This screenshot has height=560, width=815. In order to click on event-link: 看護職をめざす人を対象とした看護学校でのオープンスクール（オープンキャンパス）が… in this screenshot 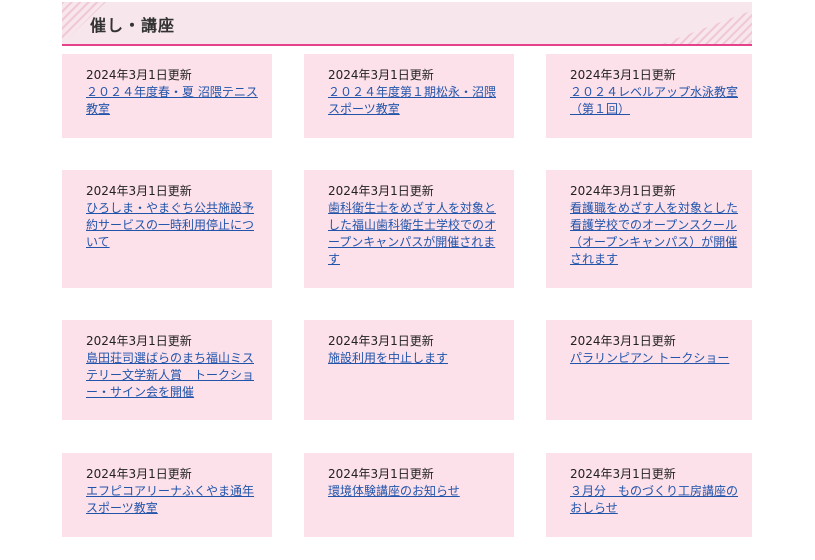, I will do `click(656, 234)`.